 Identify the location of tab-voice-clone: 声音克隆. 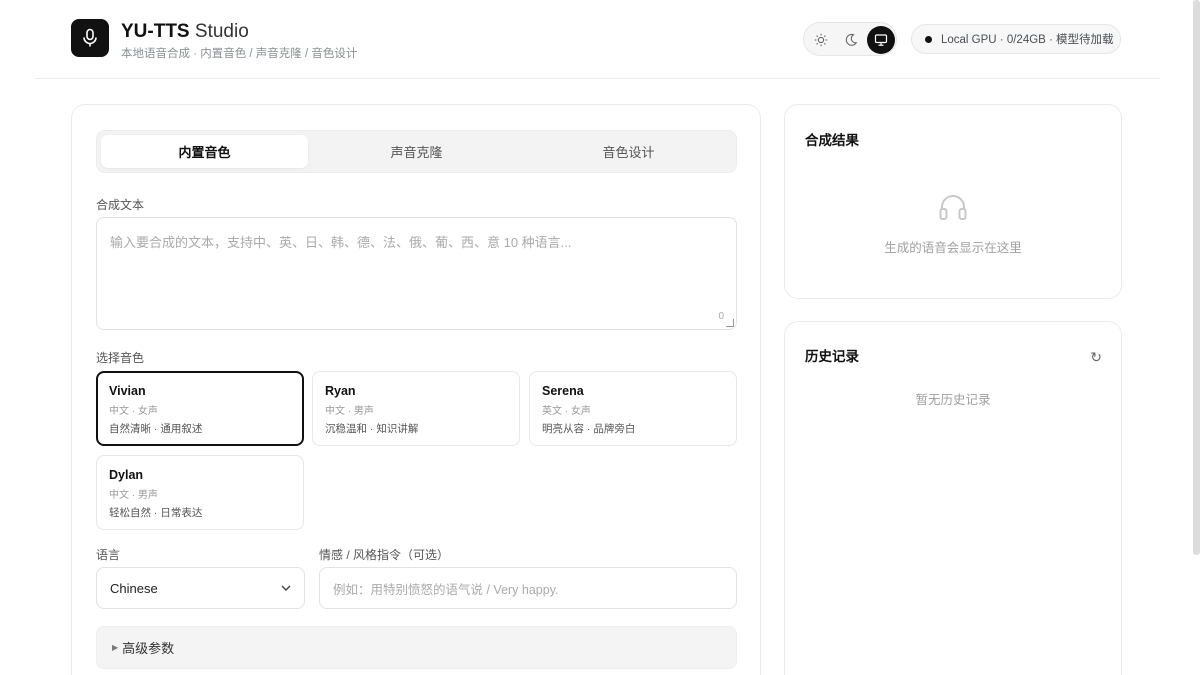
(416, 151).